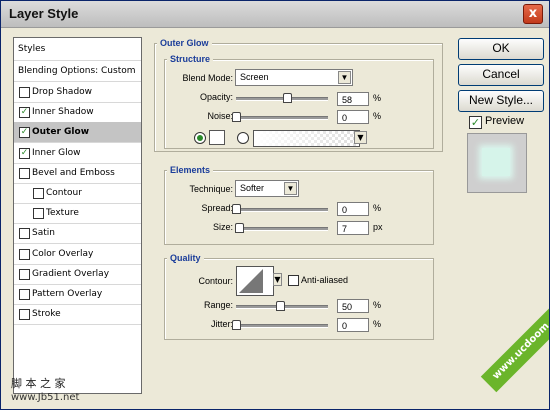  I want to click on blend-mode-select: Screen ▼, so click(294, 77).